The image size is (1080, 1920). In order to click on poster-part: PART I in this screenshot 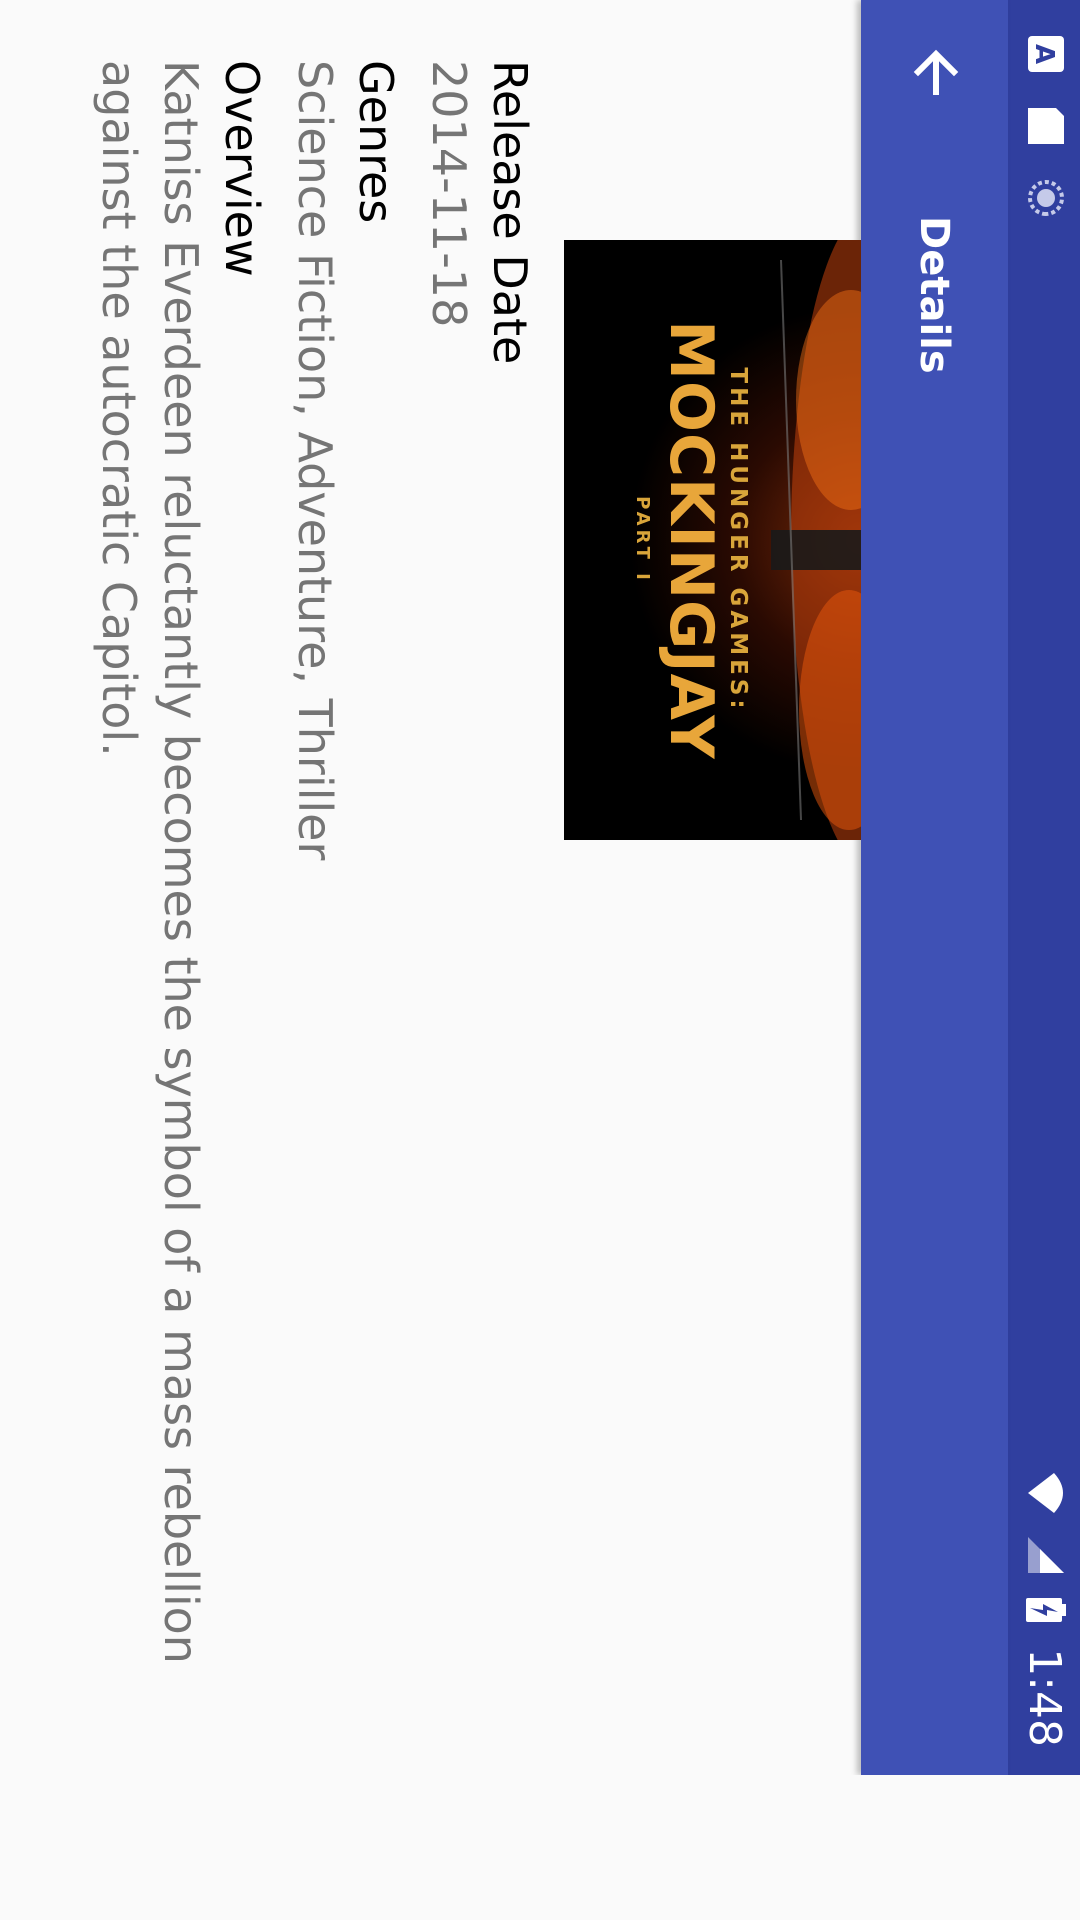, I will do `click(642, 540)`.